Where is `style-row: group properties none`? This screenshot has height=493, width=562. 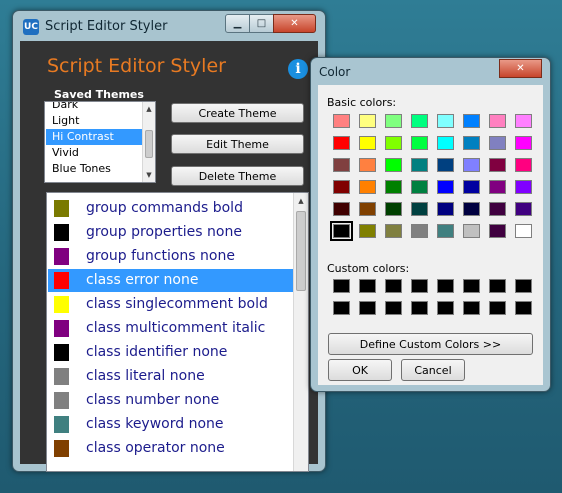
style-row: group properties none is located at coordinates (170, 232).